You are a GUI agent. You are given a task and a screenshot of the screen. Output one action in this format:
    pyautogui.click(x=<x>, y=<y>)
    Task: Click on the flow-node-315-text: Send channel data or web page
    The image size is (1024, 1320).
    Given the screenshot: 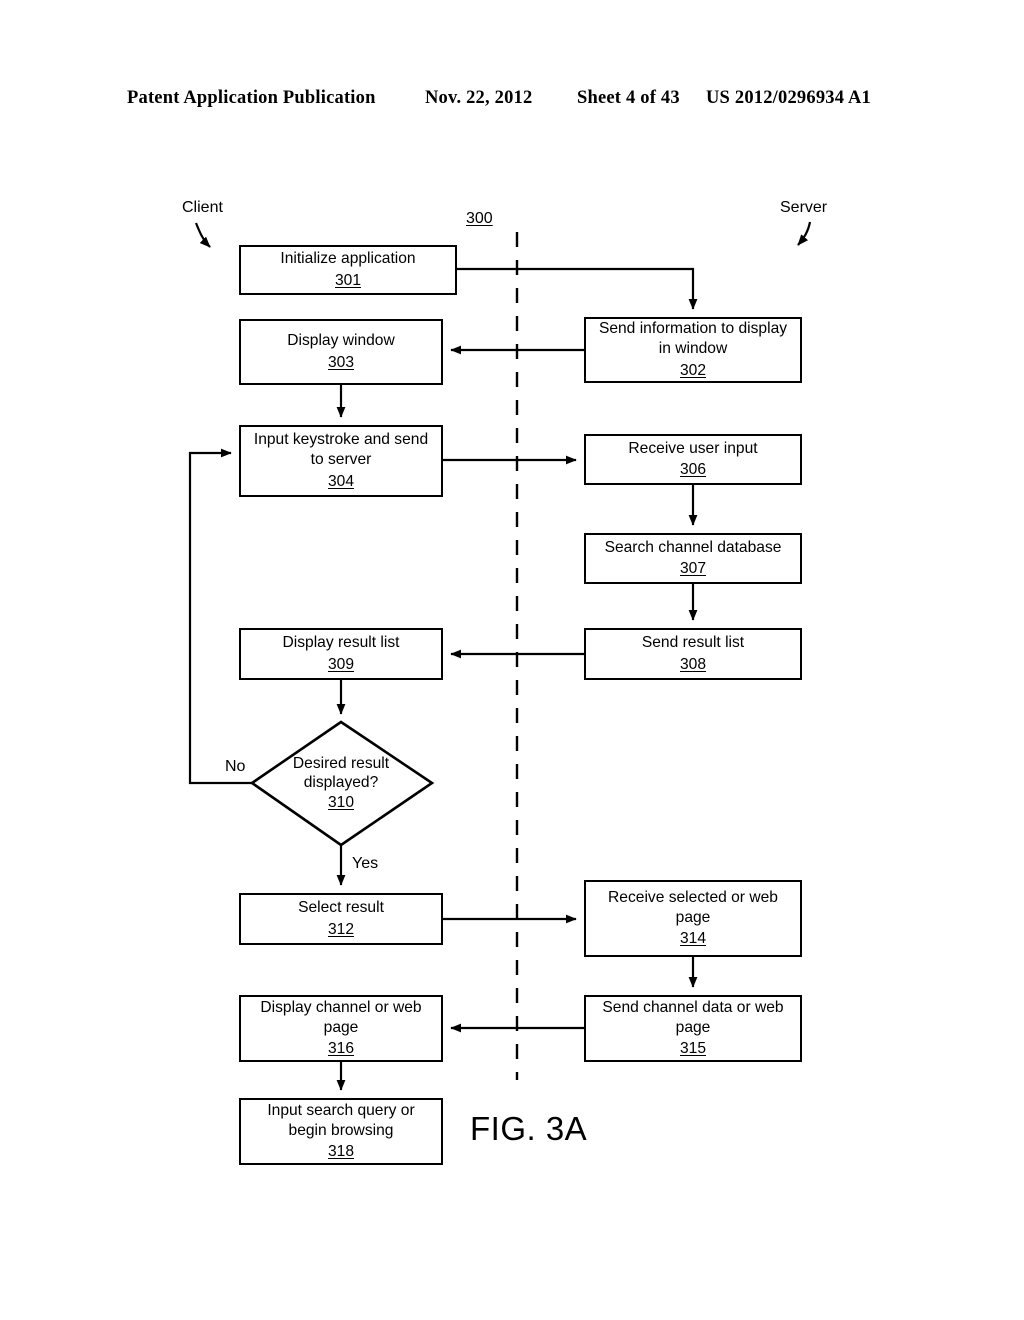 What is the action you would take?
    pyautogui.click(x=693, y=1017)
    